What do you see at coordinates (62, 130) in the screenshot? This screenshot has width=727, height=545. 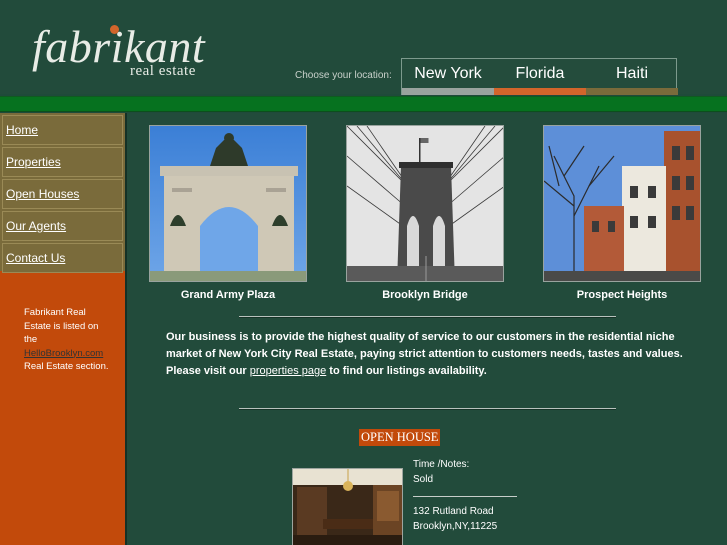 I see `nav-home: Home` at bounding box center [62, 130].